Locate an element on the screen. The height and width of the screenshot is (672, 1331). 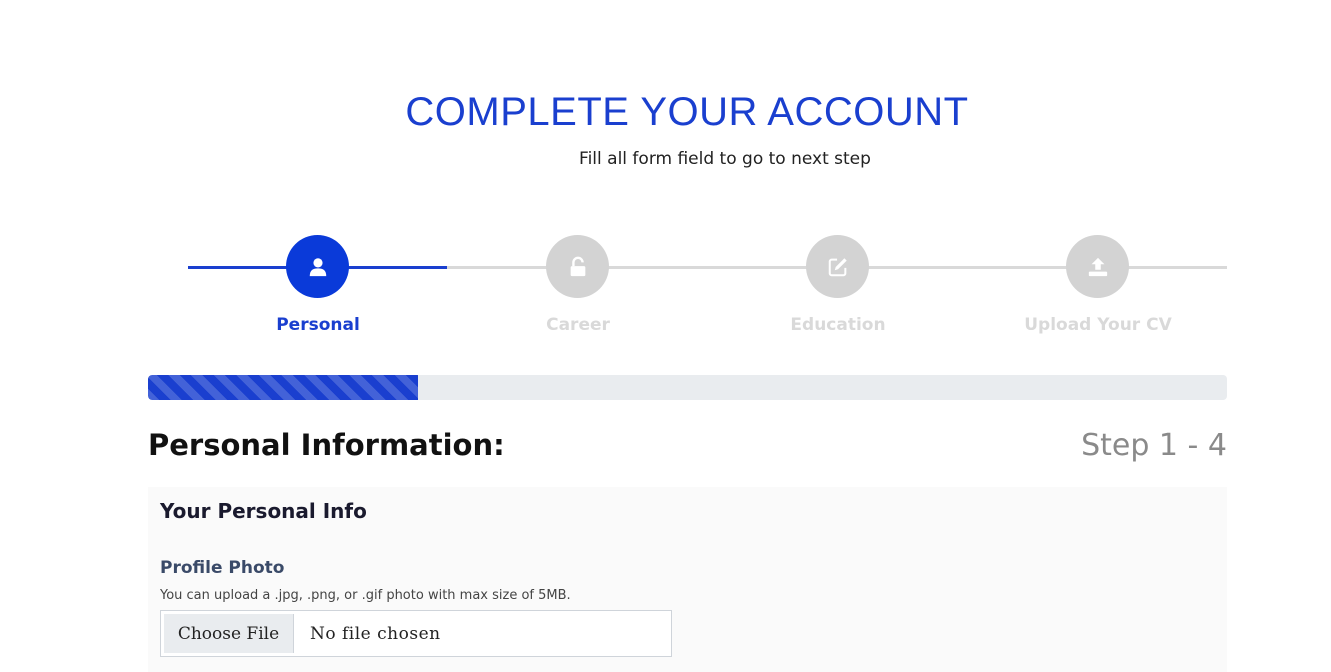
choose-file-button: Choose File is located at coordinates (229, 633).